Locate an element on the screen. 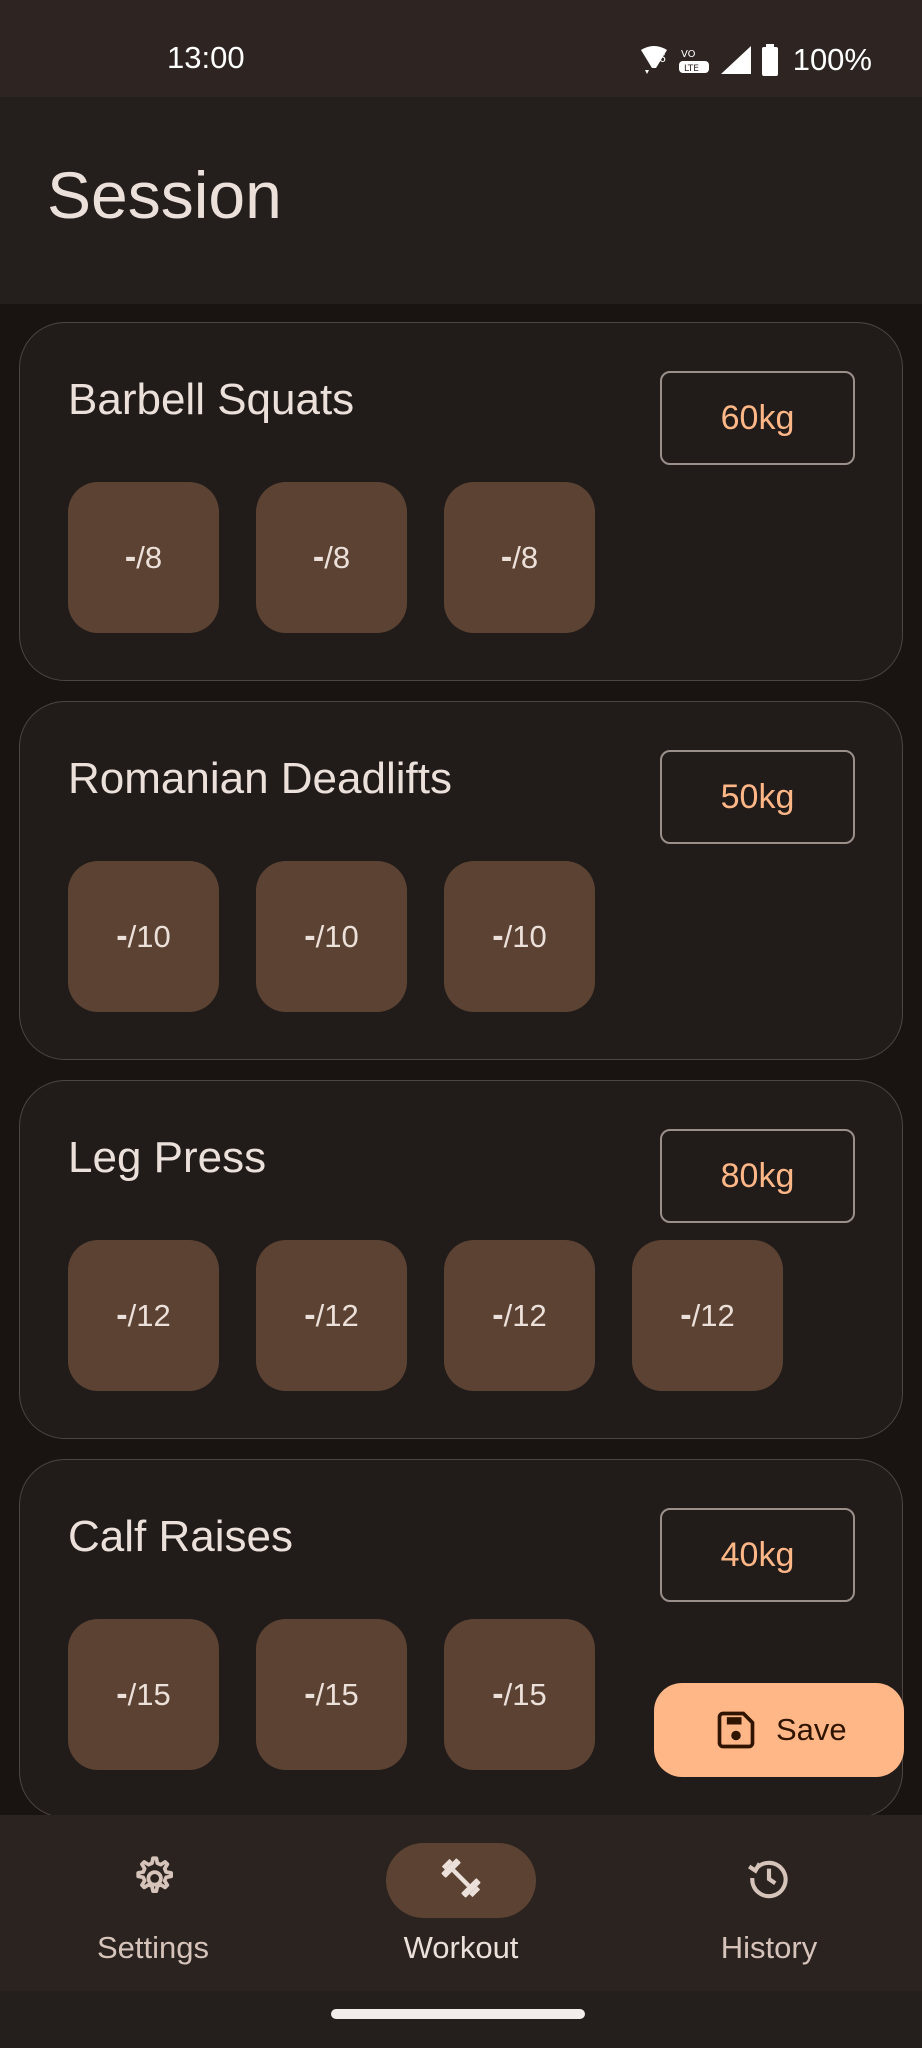 The height and width of the screenshot is (2048, 922). battery-percentage: 100% is located at coordinates (832, 59).